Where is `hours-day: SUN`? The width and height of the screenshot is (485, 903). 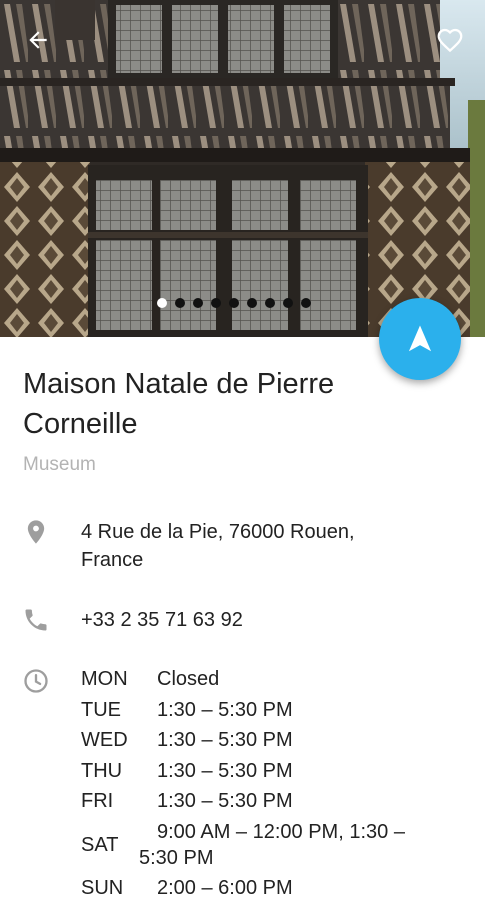 hours-day: SUN is located at coordinates (119, 888).